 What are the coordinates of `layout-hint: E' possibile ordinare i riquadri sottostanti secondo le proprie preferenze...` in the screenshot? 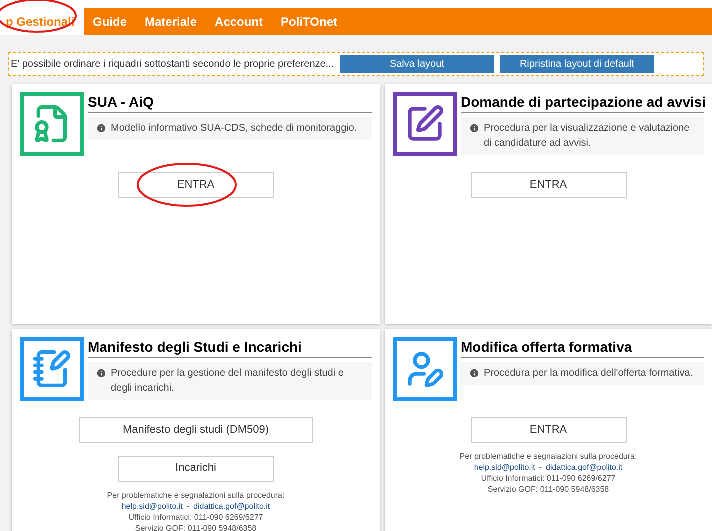 It's located at (172, 65).